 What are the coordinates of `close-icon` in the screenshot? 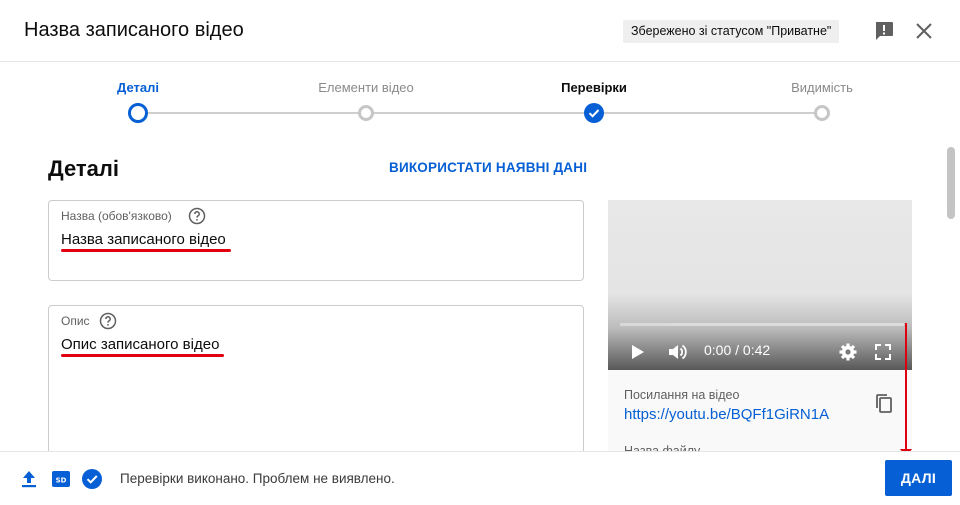 It's located at (924, 31).